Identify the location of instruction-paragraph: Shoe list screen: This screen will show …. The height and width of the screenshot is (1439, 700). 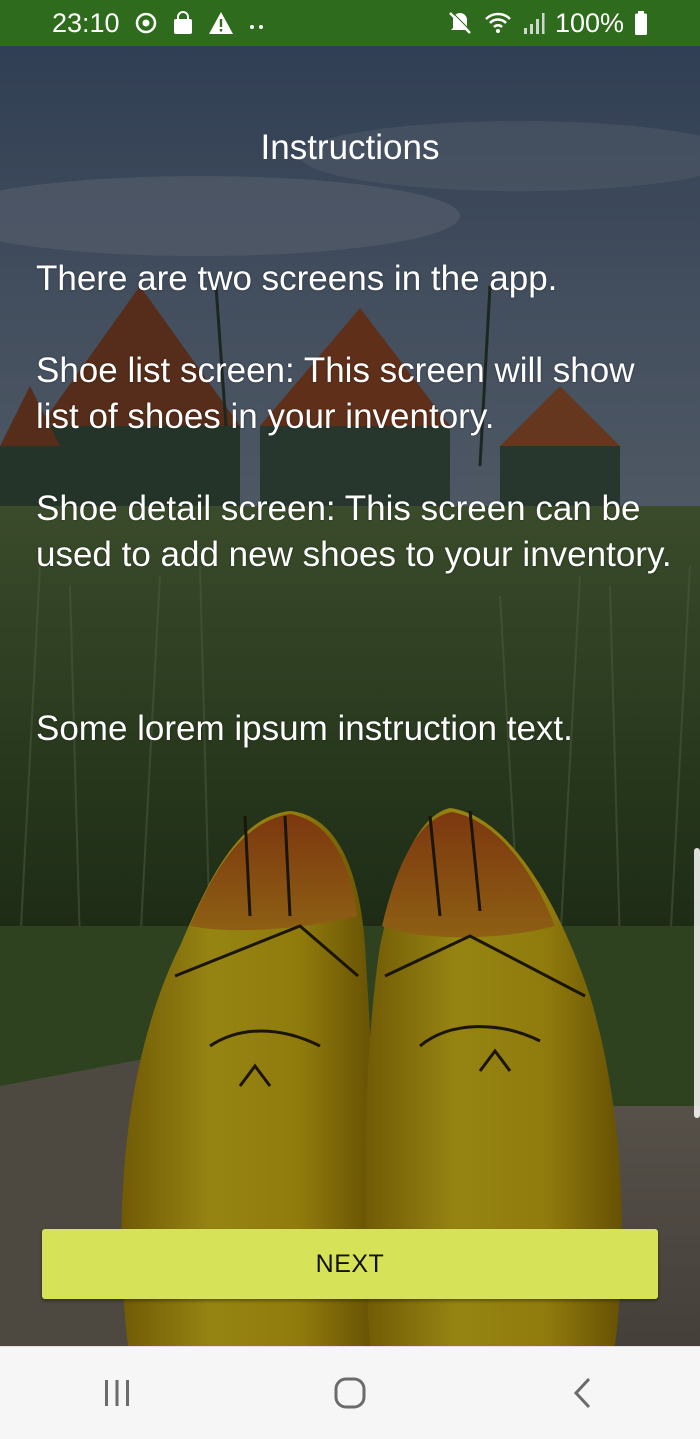
(335, 393).